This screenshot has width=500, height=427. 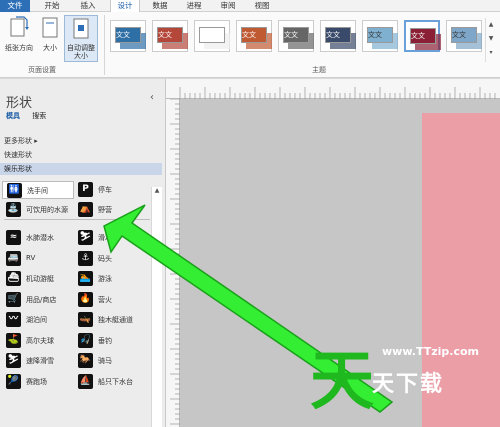 I want to click on watermark-logo: 天, so click(x=342, y=381).